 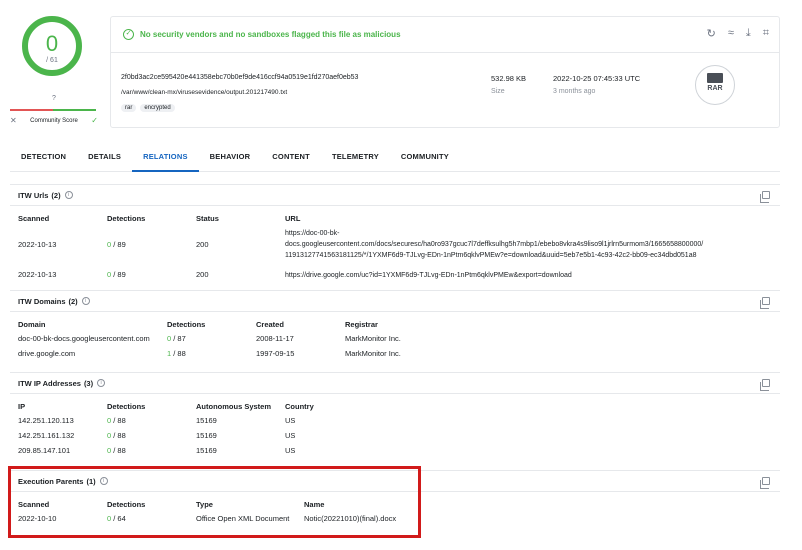 I want to click on tab-relations: RELATIONS, so click(x=165, y=160).